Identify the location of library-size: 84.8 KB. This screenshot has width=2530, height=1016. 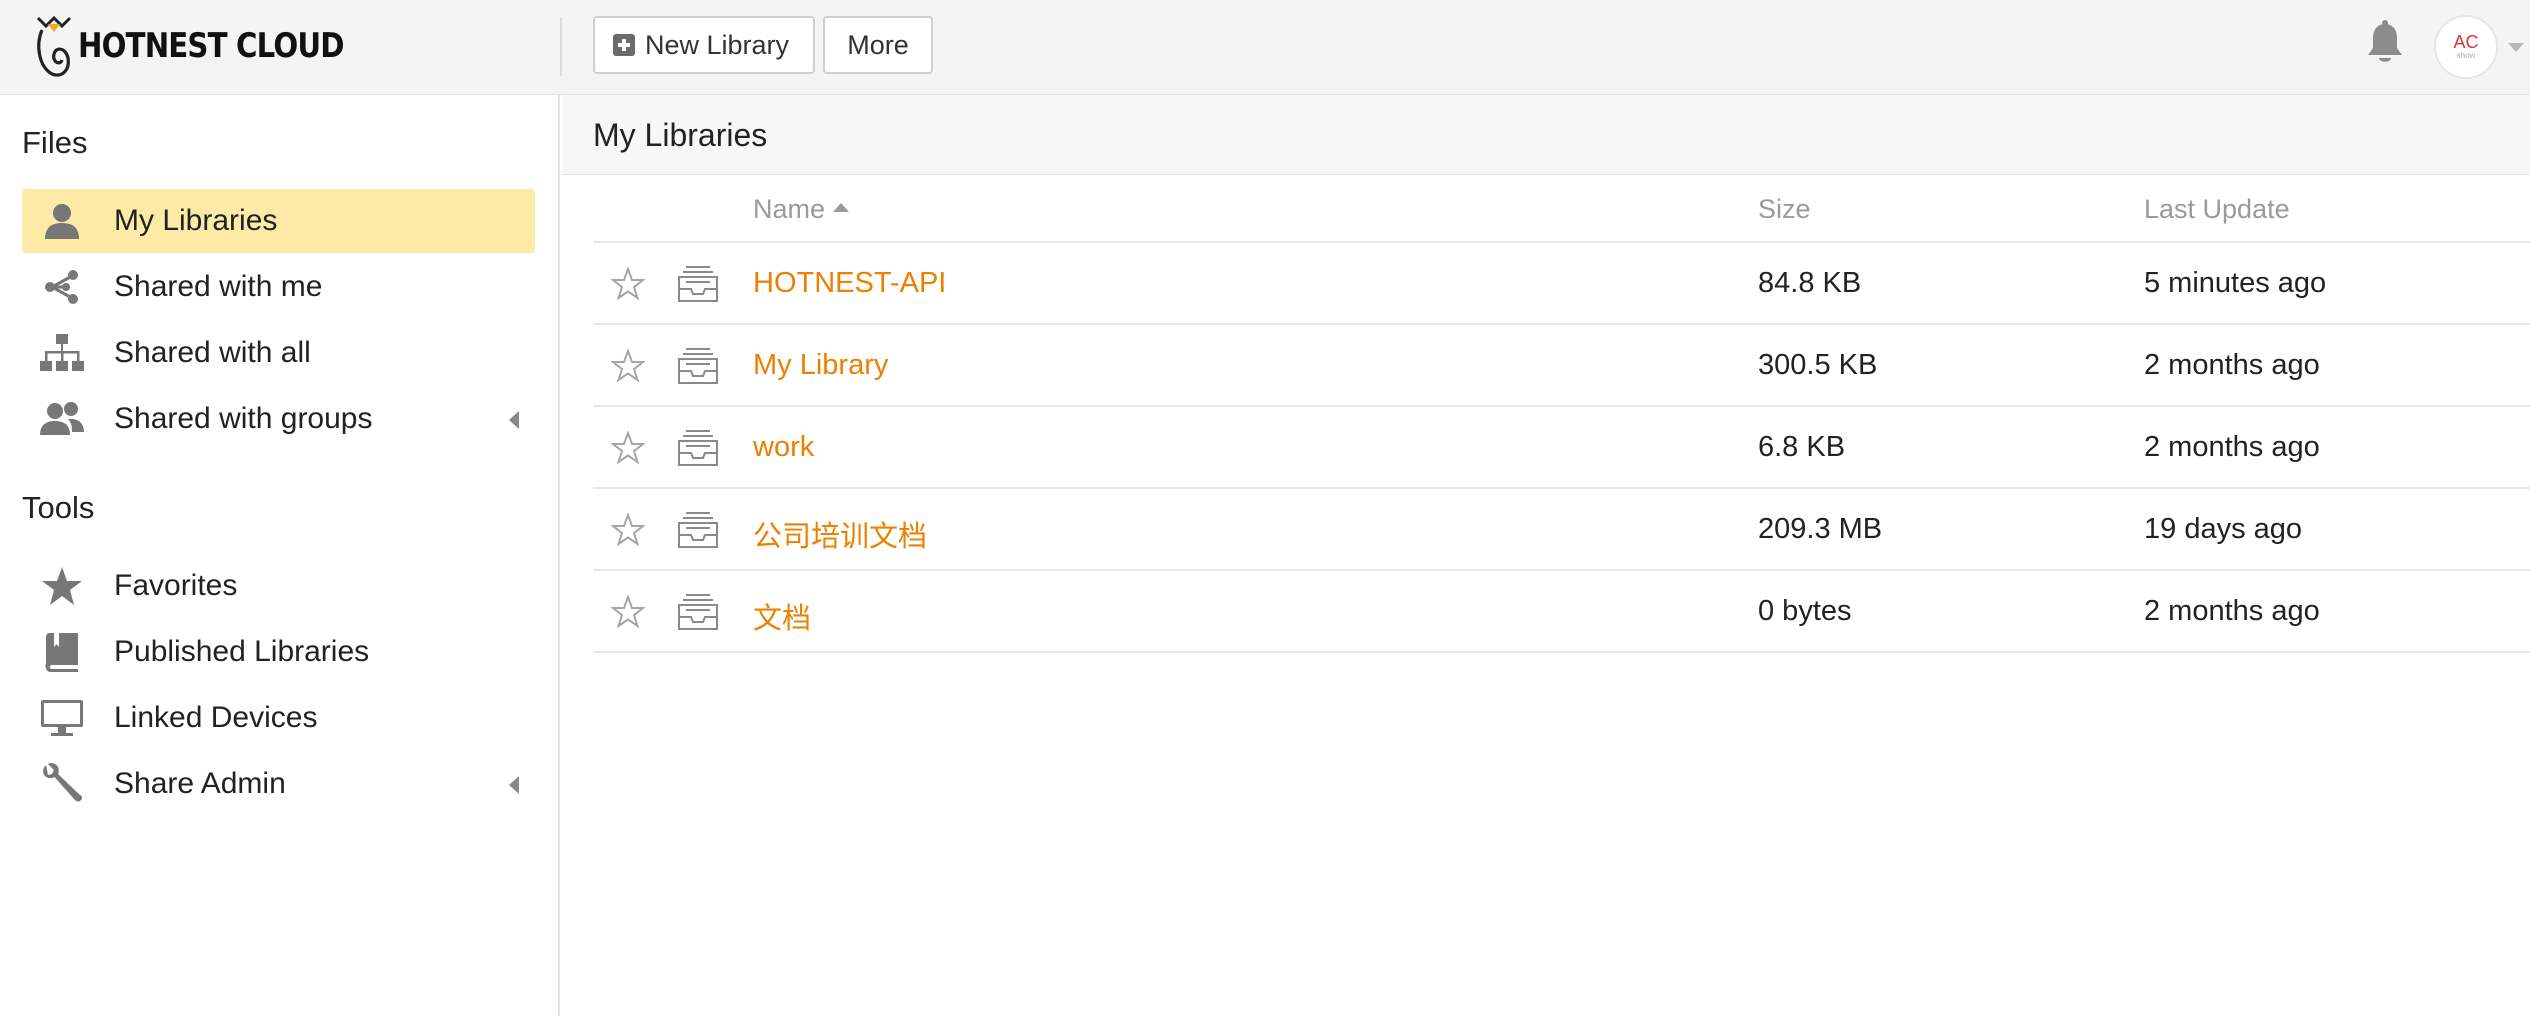
(1810, 283).